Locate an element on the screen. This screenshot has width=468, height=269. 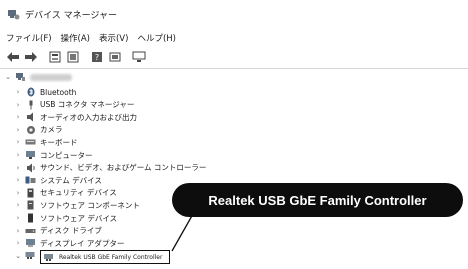
callout-bubble: Realtek USB GbE Family Controller is located at coordinates (317, 200).